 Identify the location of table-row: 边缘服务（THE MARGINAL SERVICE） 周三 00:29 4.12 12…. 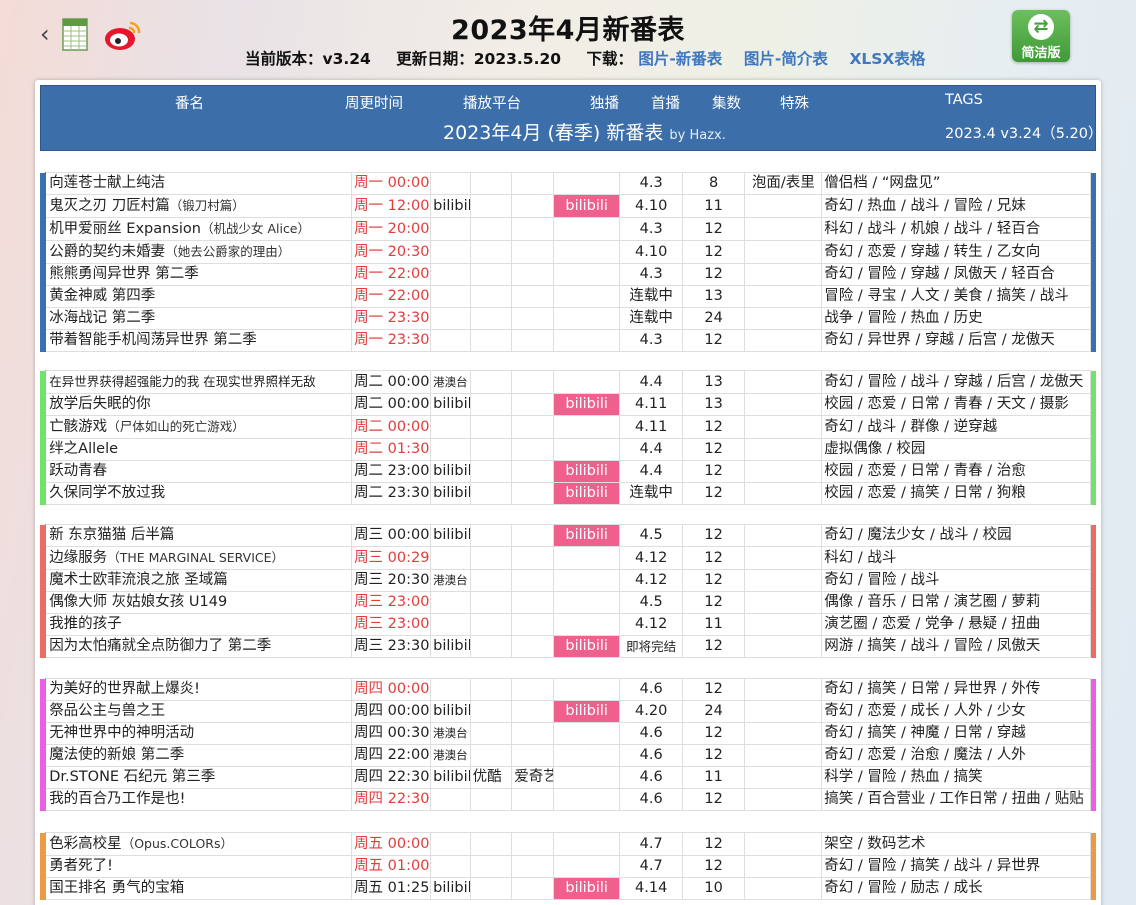
(568, 558).